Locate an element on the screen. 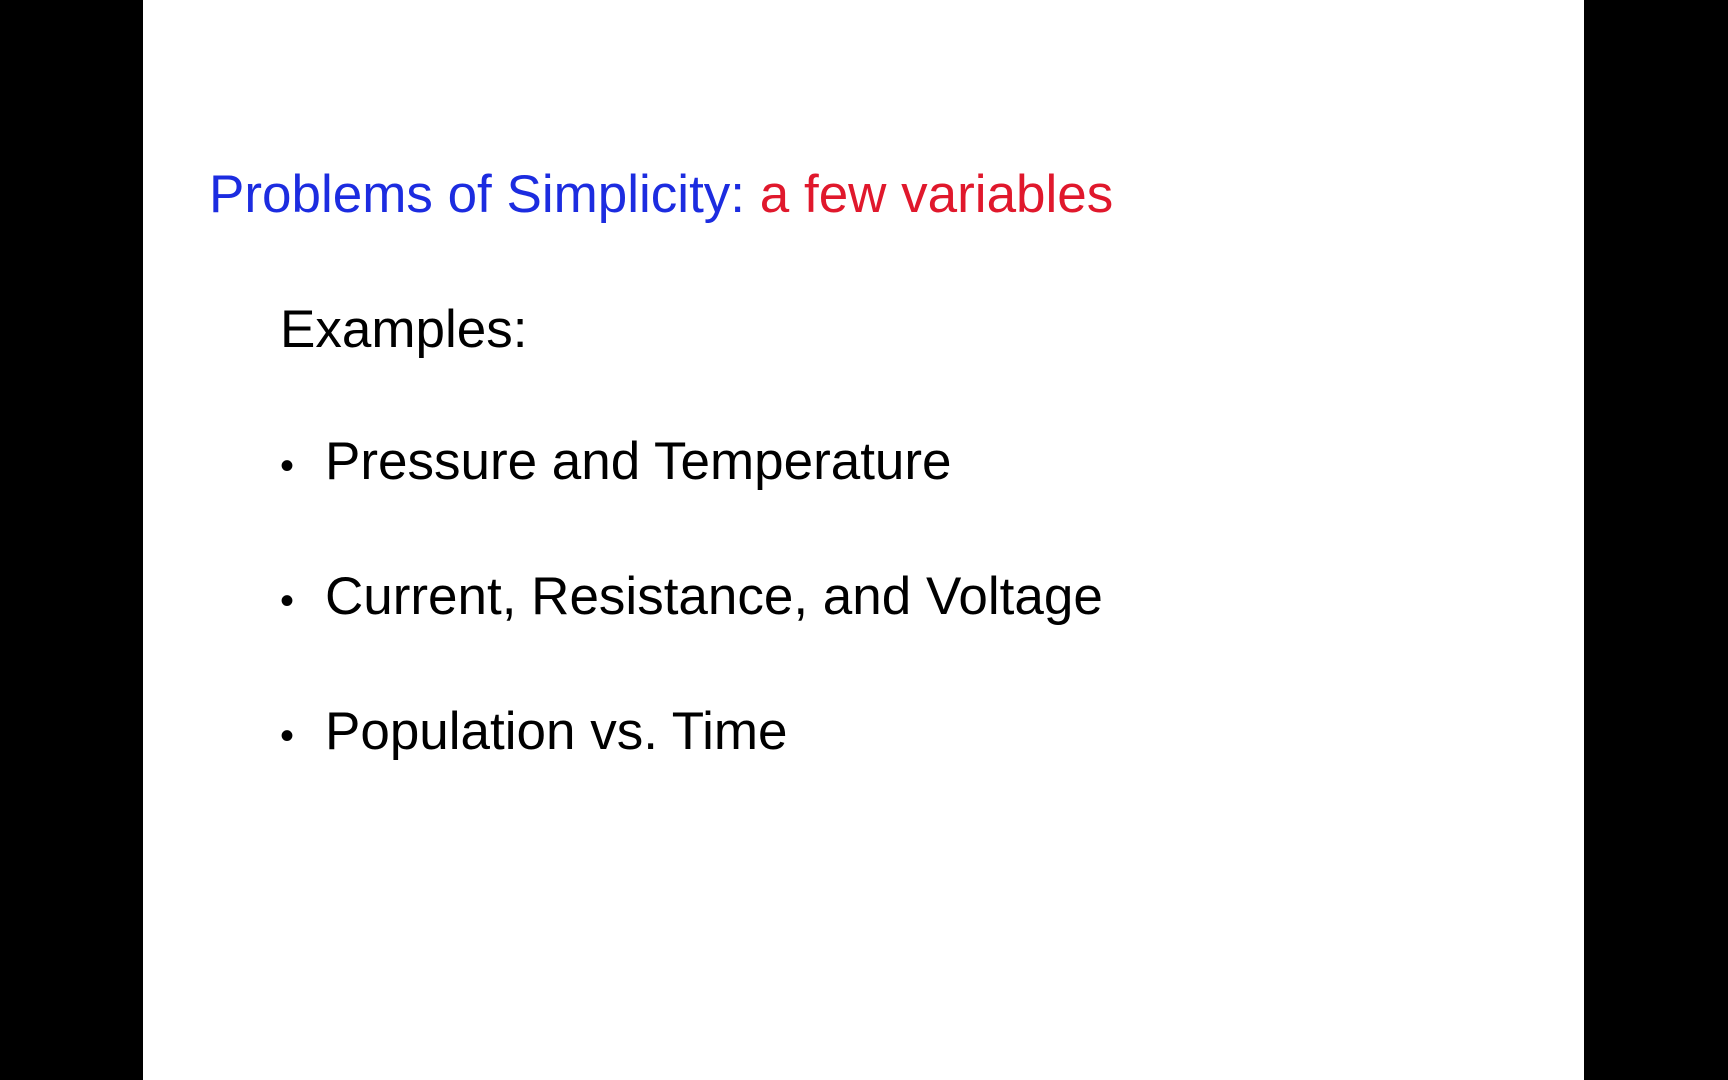 This screenshot has height=1080, width=1728. list-item: • Population vs. Time is located at coordinates (691, 767).